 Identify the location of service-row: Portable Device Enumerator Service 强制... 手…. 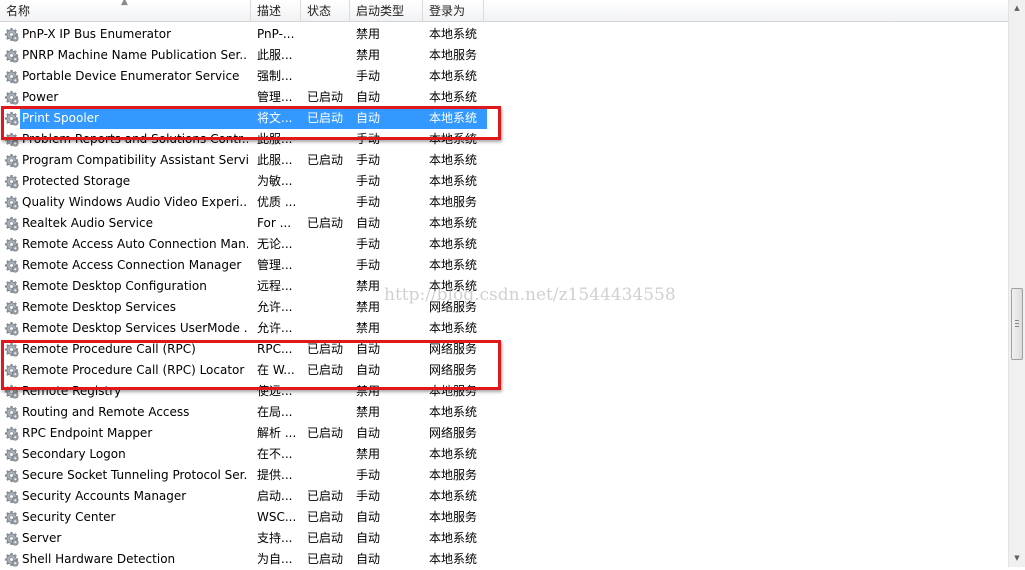
(504, 76).